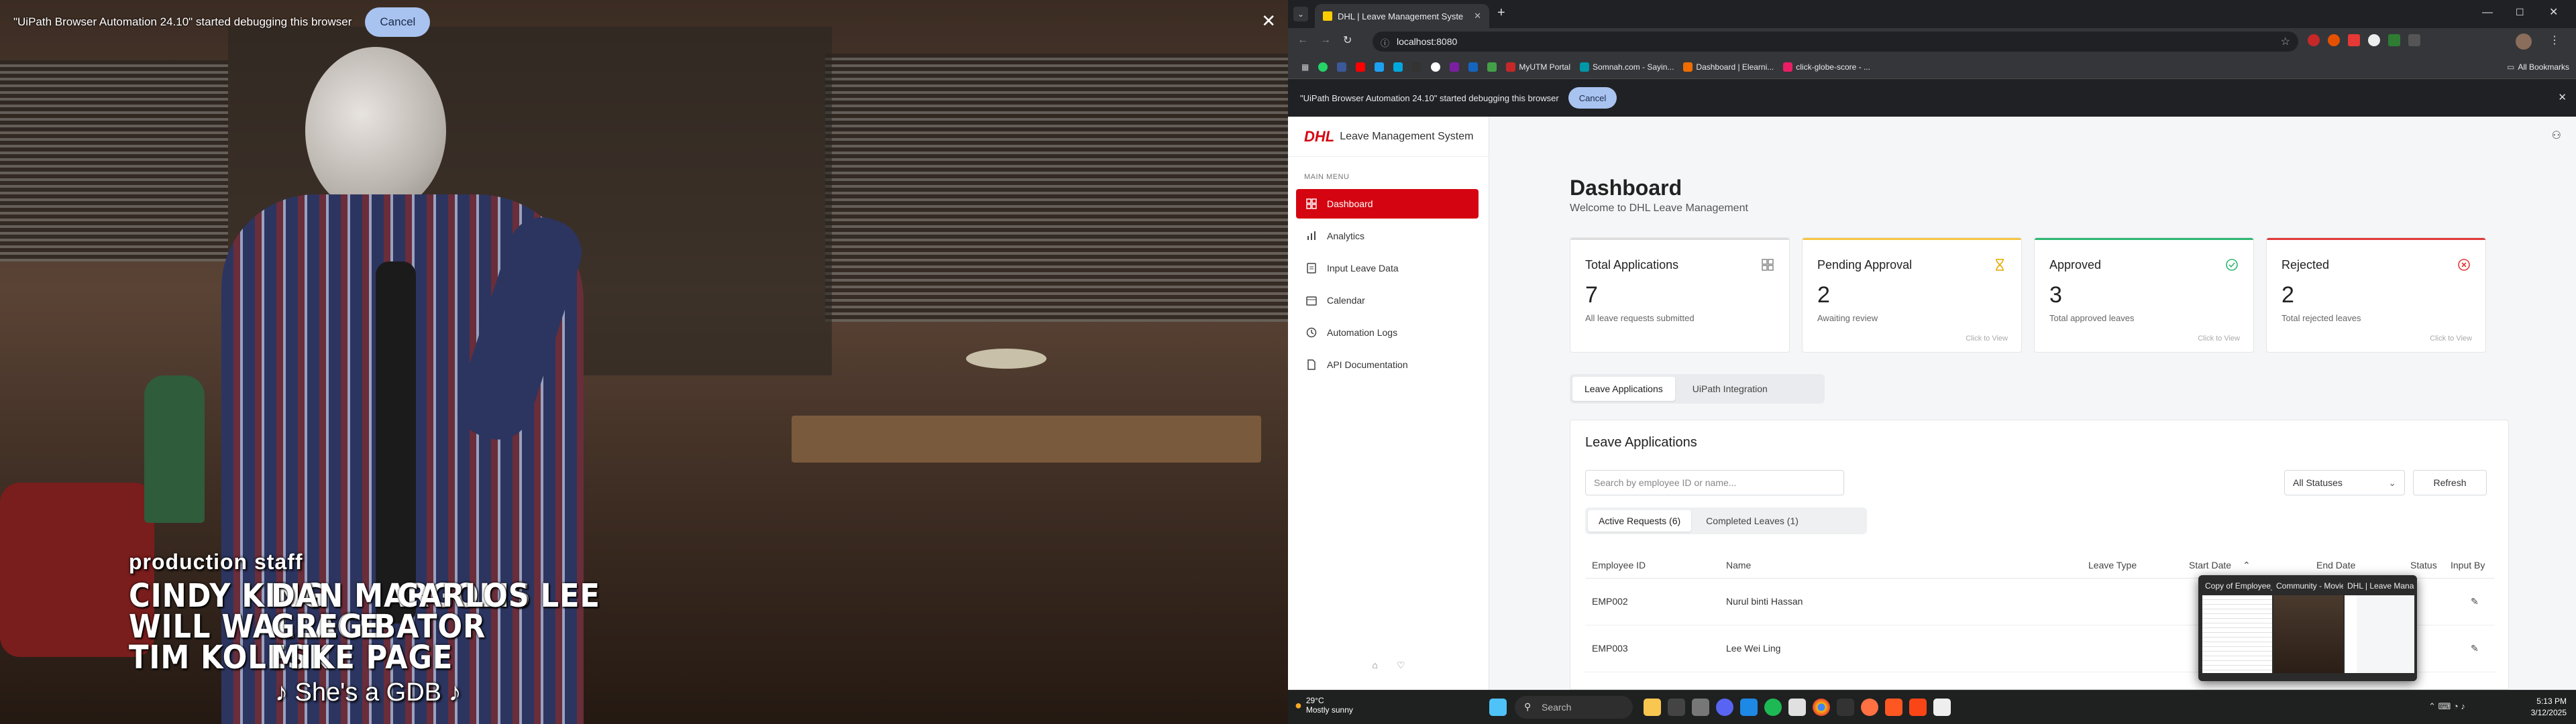 This screenshot has height=724, width=2576. What do you see at coordinates (1652, 707) in the screenshot?
I see `file-explorer-icon` at bounding box center [1652, 707].